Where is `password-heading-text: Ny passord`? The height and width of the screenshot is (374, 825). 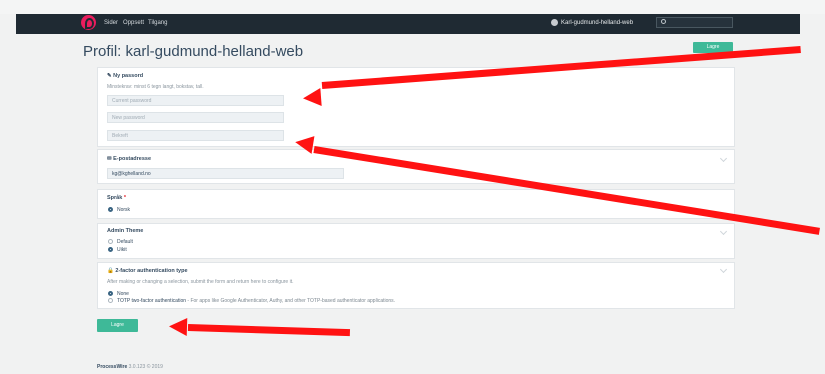 password-heading-text: Ny passord is located at coordinates (128, 76).